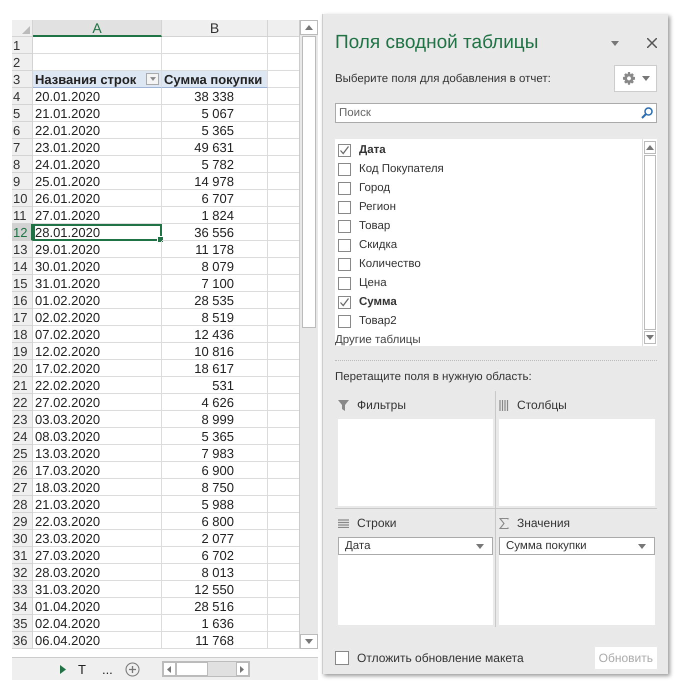 This screenshot has width=681, height=692. I want to click on row-number: 13, so click(22, 249).